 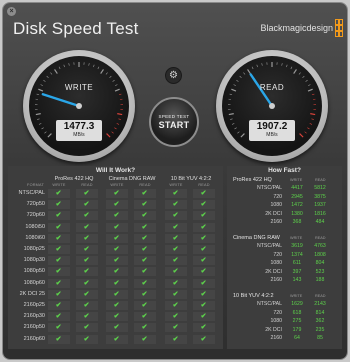 What do you see at coordinates (297, 263) in the screenshot?
I see `write-fps: 611` at bounding box center [297, 263].